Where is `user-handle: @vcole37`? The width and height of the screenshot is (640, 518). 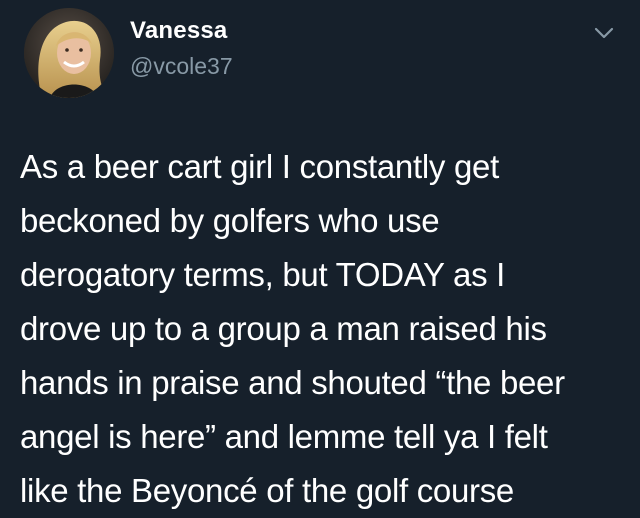
user-handle: @vcole37 is located at coordinates (181, 66).